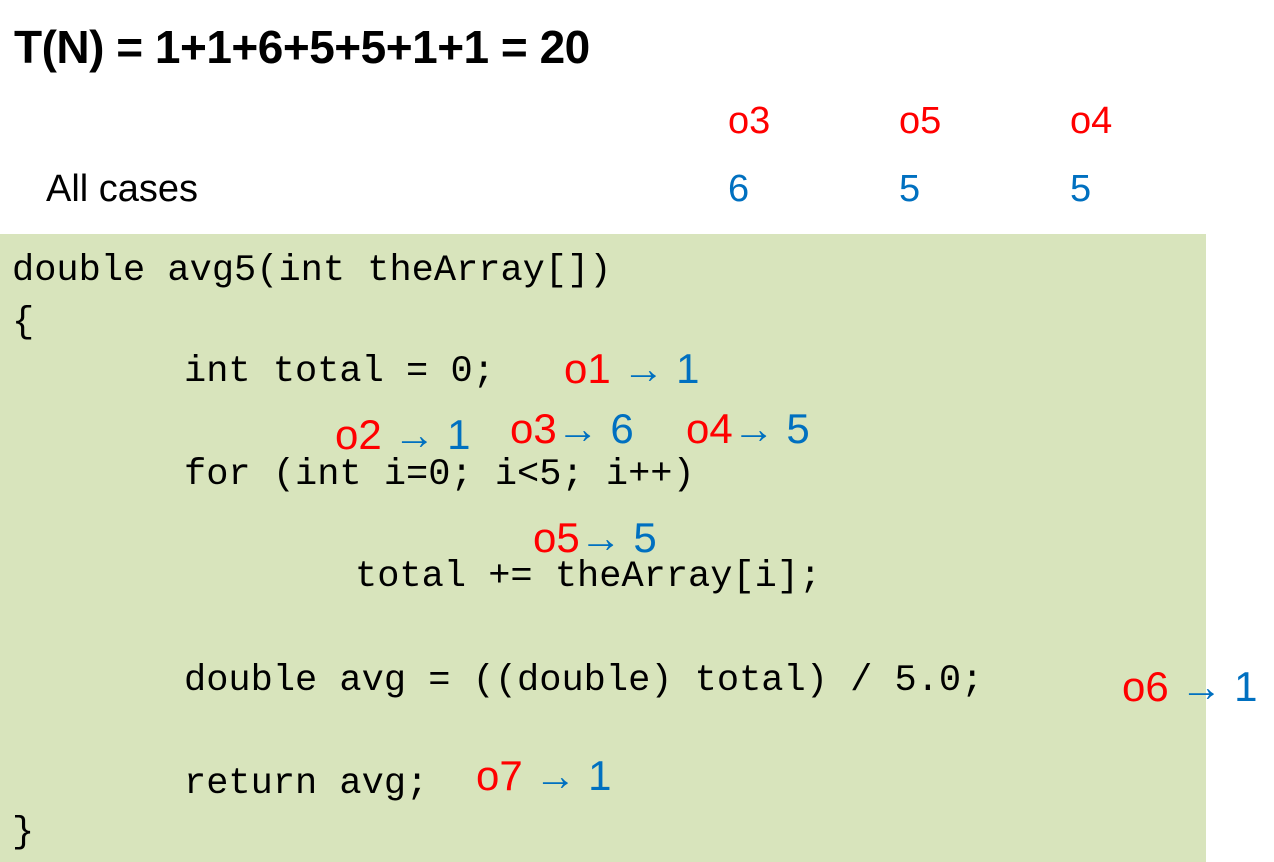 Image resolution: width=1274 pixels, height=862 pixels. Describe the element at coordinates (749, 121) in the screenshot. I see `case-header-o3: o3` at that location.